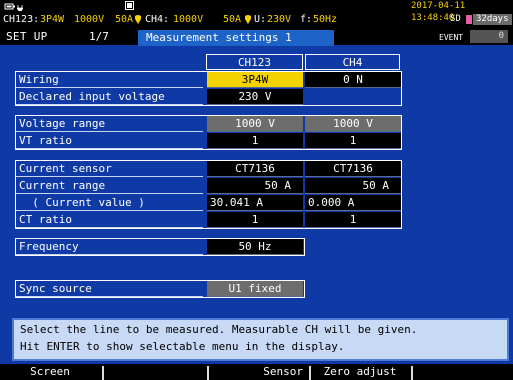  What do you see at coordinates (109, 141) in the screenshot?
I see `vt-ratio-label: VT ratio` at bounding box center [109, 141].